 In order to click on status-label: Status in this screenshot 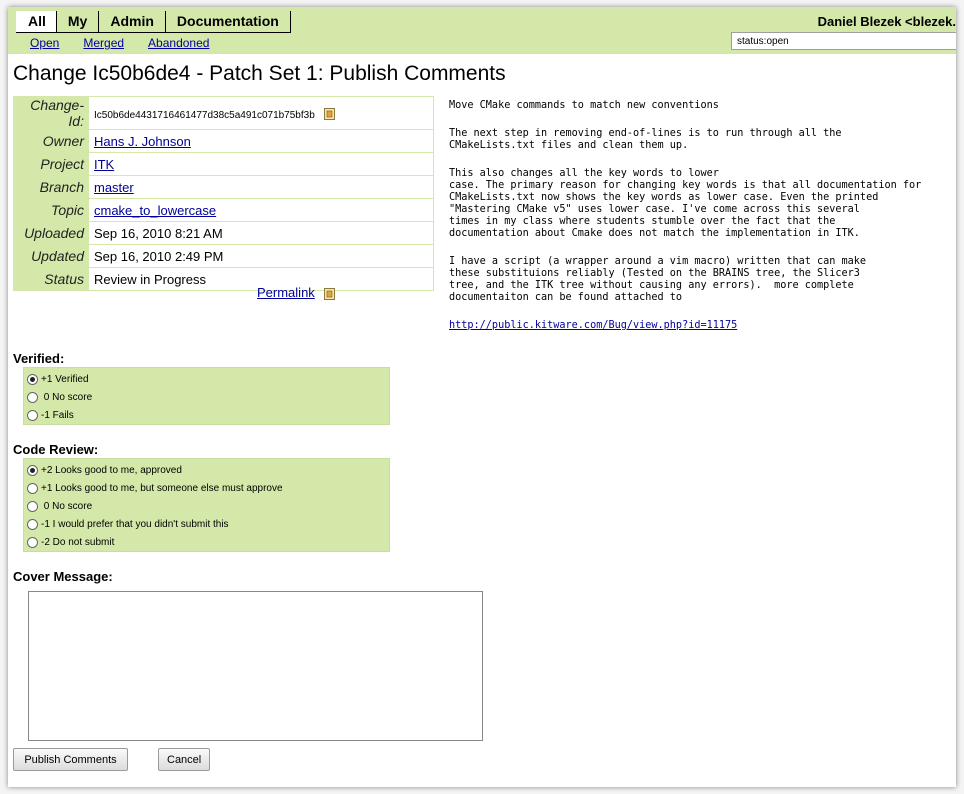, I will do `click(51, 279)`.